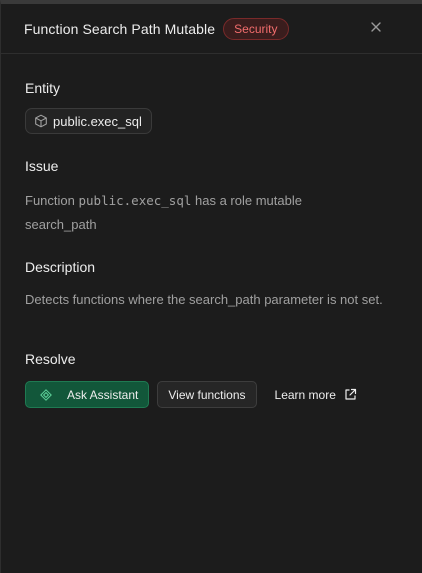 This screenshot has width=422, height=573. I want to click on resolve-actions: Ask Assistant View functions Learn more, so click(196, 394).